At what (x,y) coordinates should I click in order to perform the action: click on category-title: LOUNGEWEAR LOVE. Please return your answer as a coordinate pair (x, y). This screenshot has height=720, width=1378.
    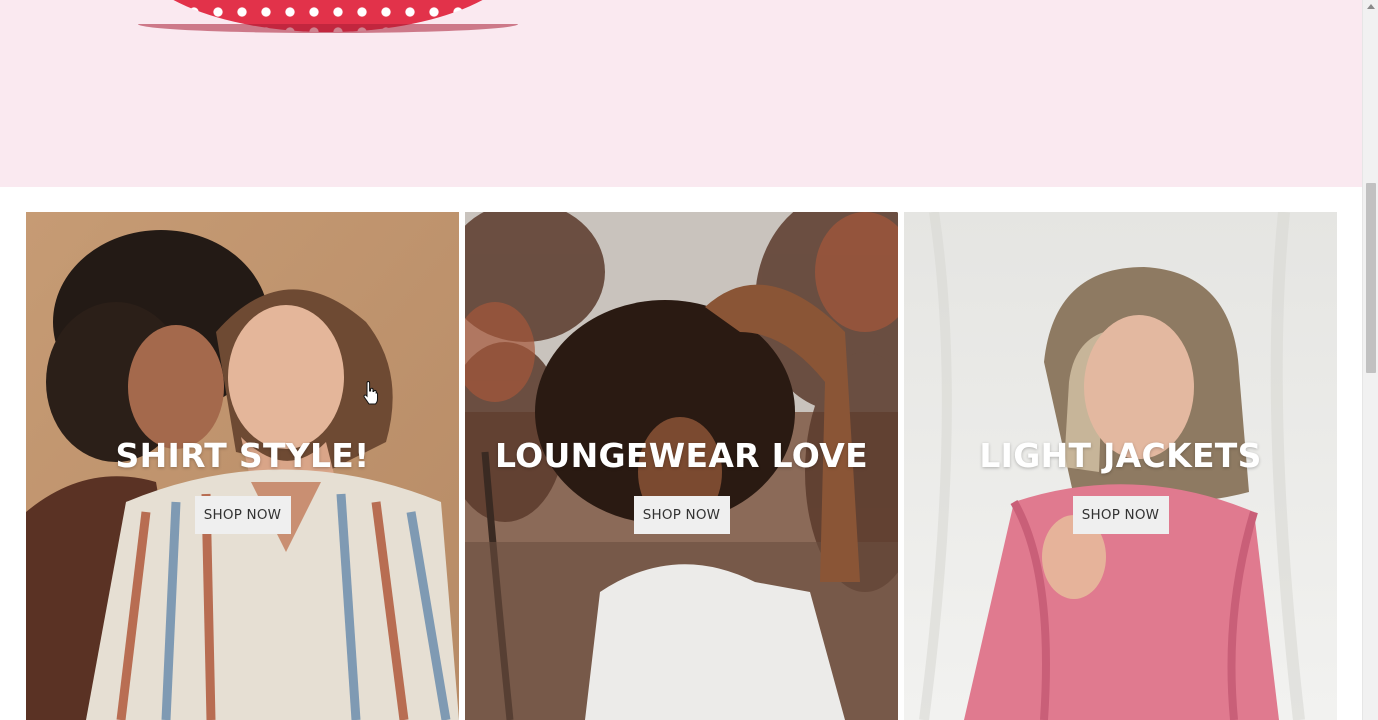
    Looking at the image, I should click on (681, 455).